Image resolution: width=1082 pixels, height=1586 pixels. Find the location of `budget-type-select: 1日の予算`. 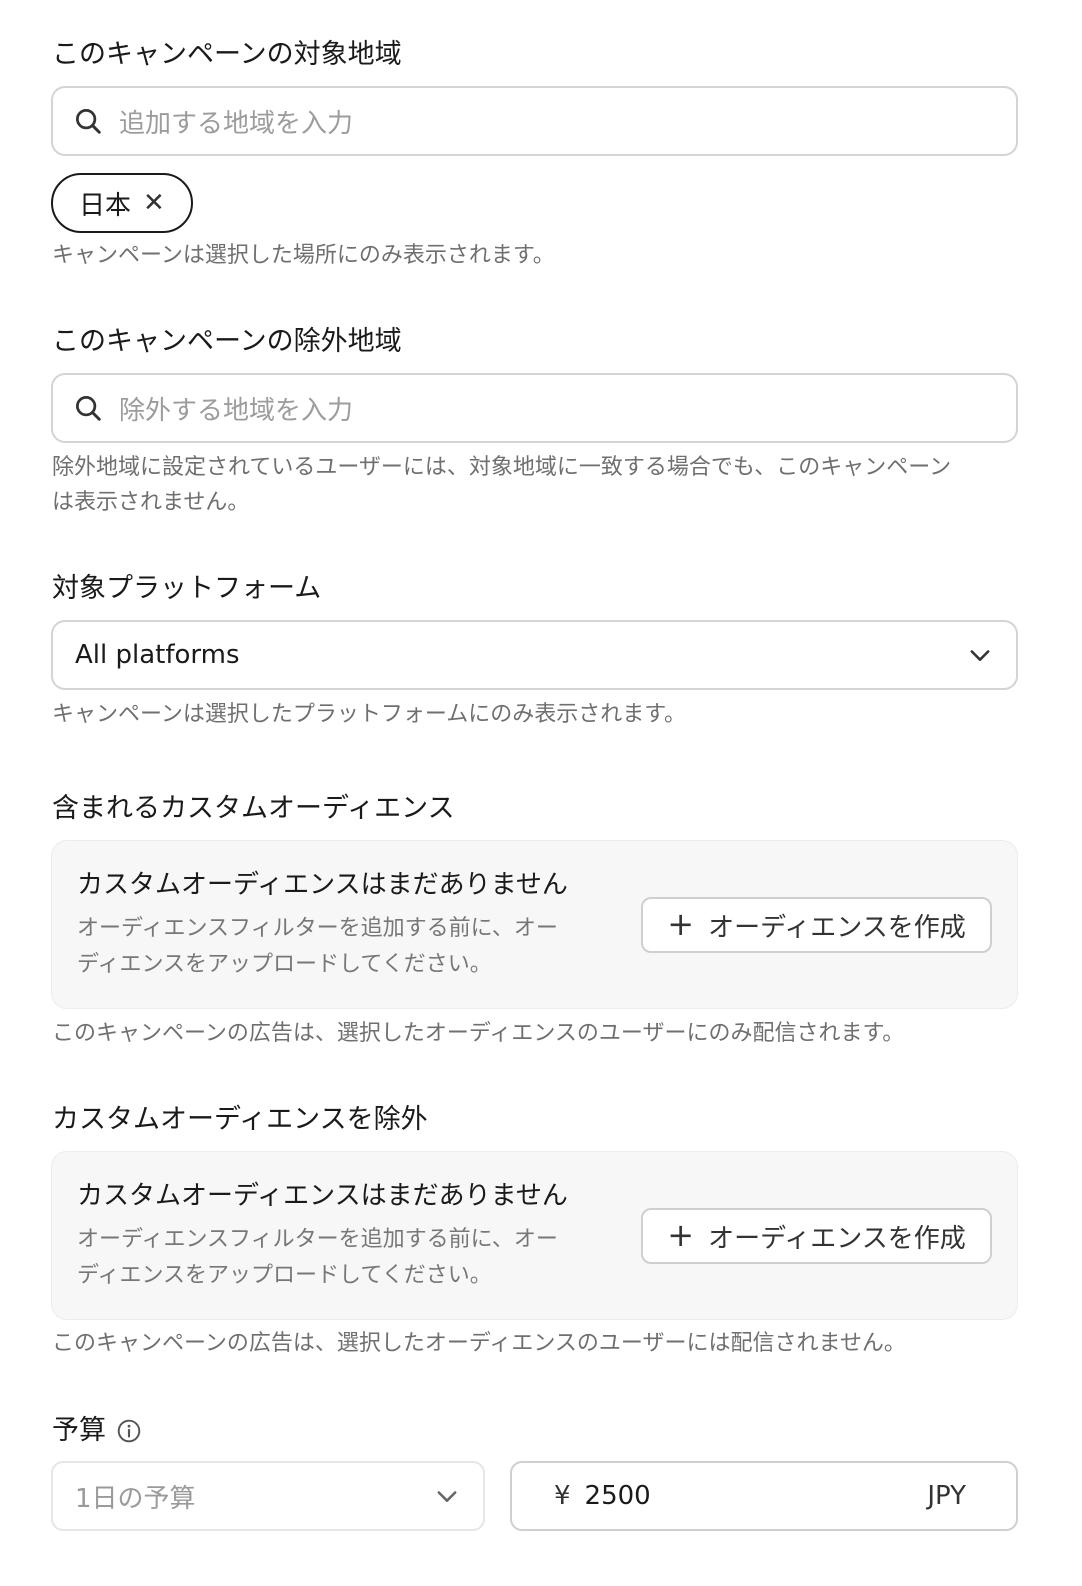

budget-type-select: 1日の予算 is located at coordinates (268, 1496).